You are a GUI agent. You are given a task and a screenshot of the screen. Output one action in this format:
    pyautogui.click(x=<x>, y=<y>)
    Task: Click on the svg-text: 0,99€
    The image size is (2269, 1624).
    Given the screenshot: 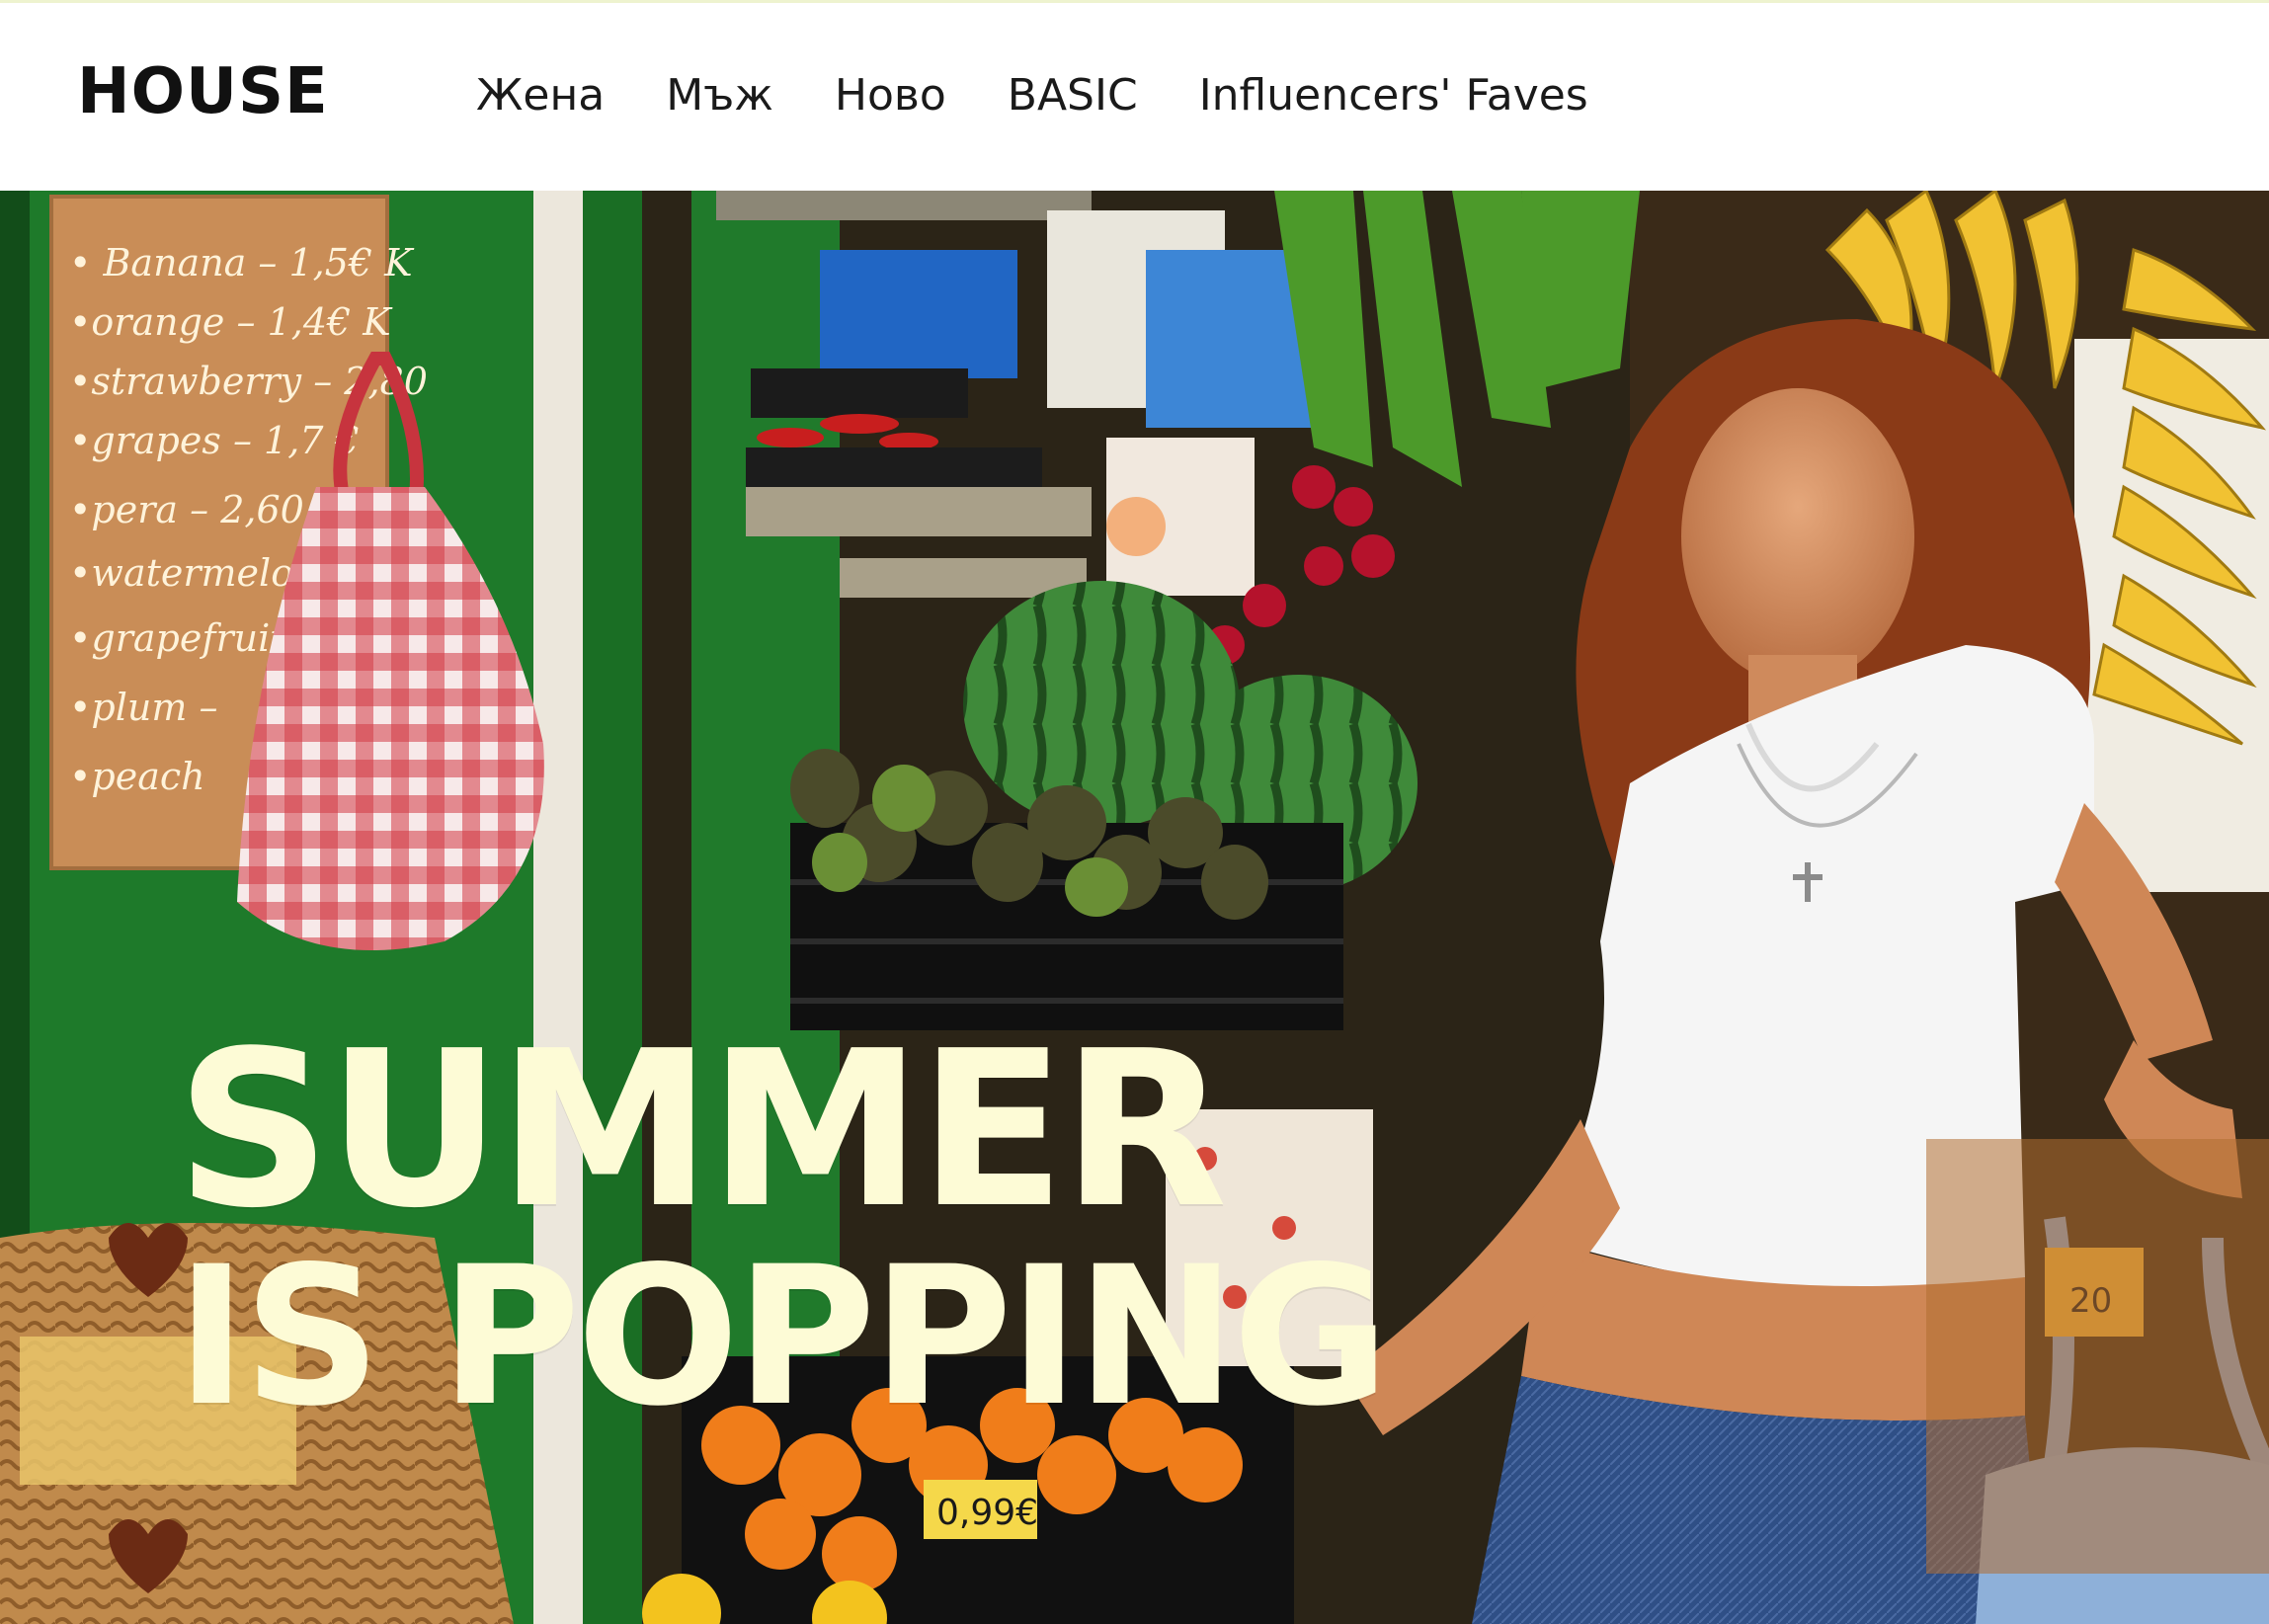 What is the action you would take?
    pyautogui.click(x=987, y=1513)
    